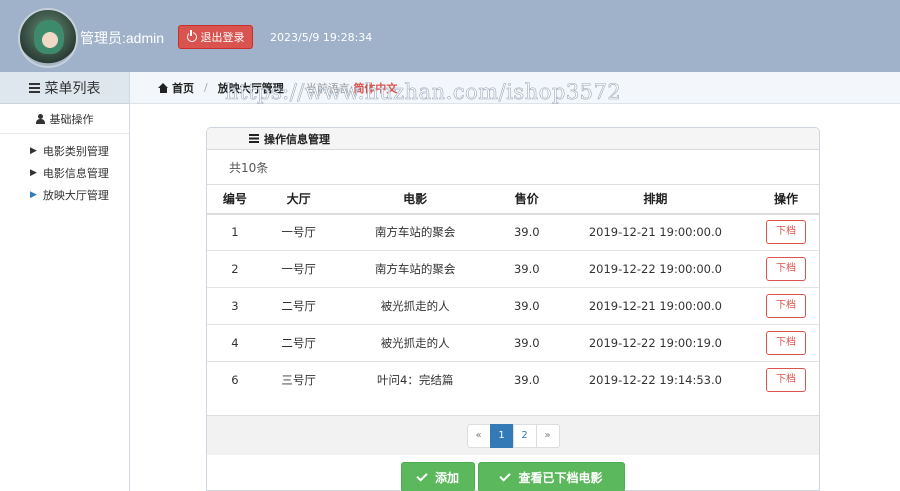 The image size is (900, 491). I want to click on add-button-label: 添加, so click(446, 477).